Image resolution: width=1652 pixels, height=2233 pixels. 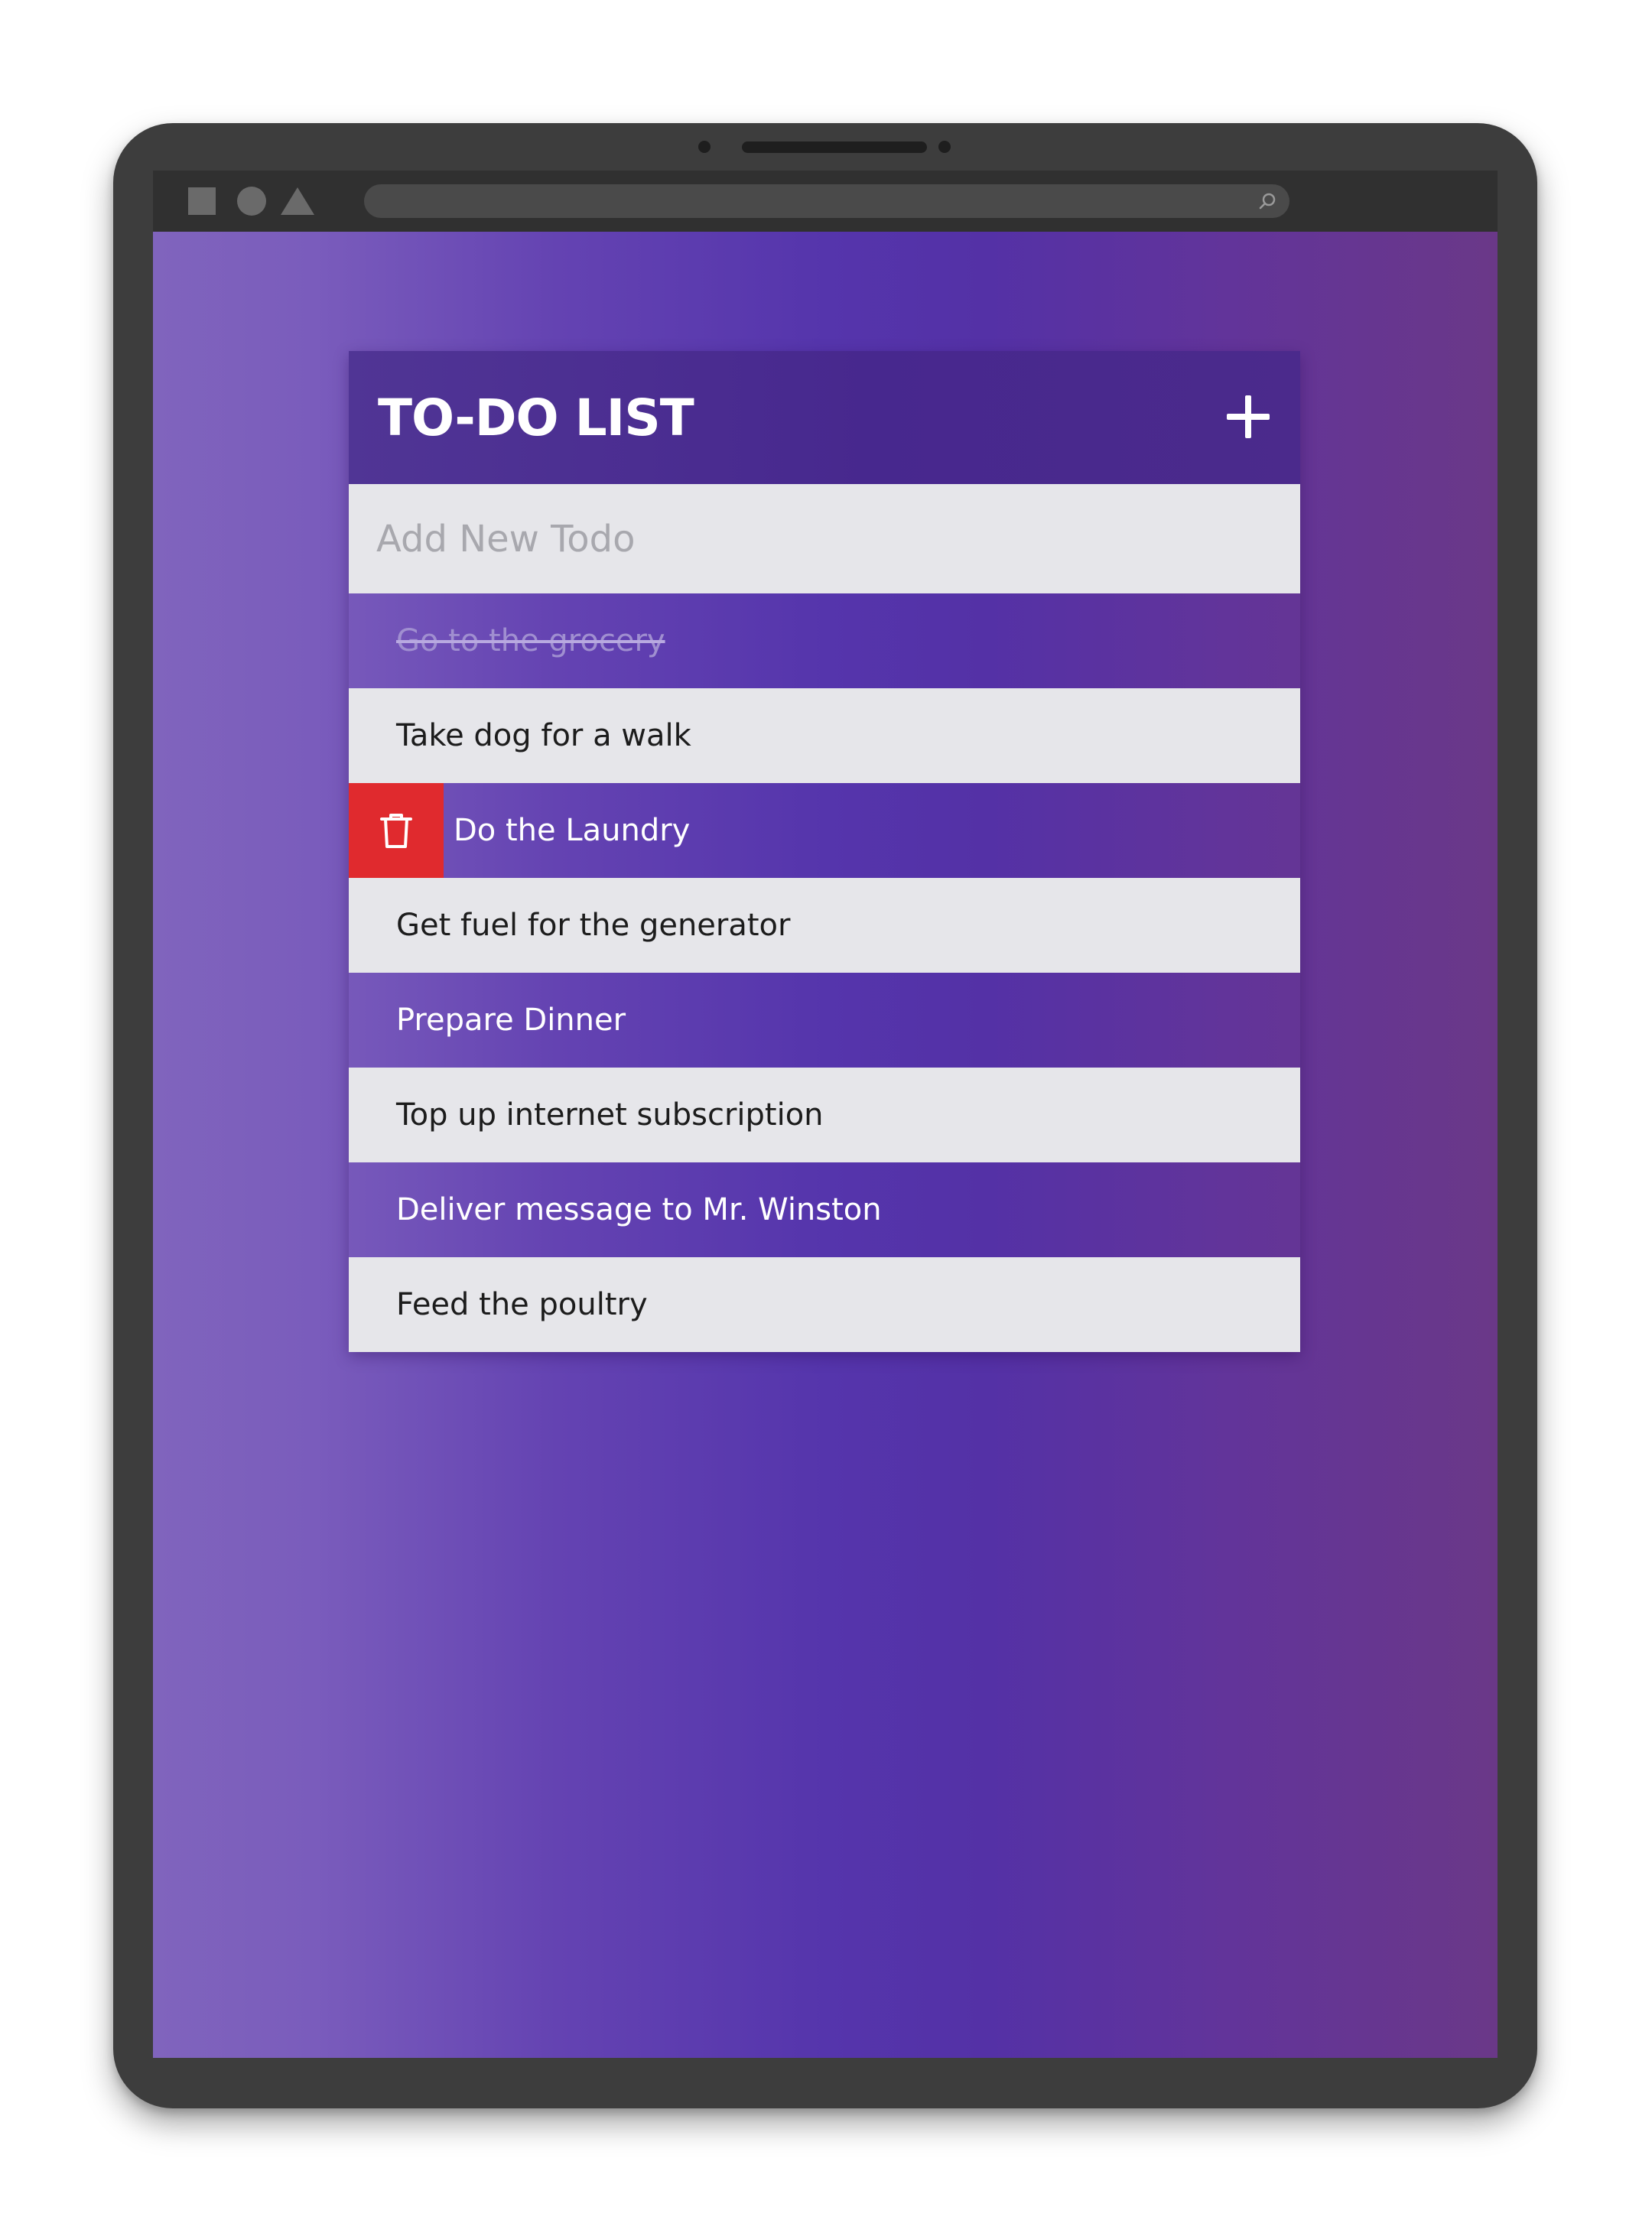 I want to click on triangle-icon, so click(x=298, y=201).